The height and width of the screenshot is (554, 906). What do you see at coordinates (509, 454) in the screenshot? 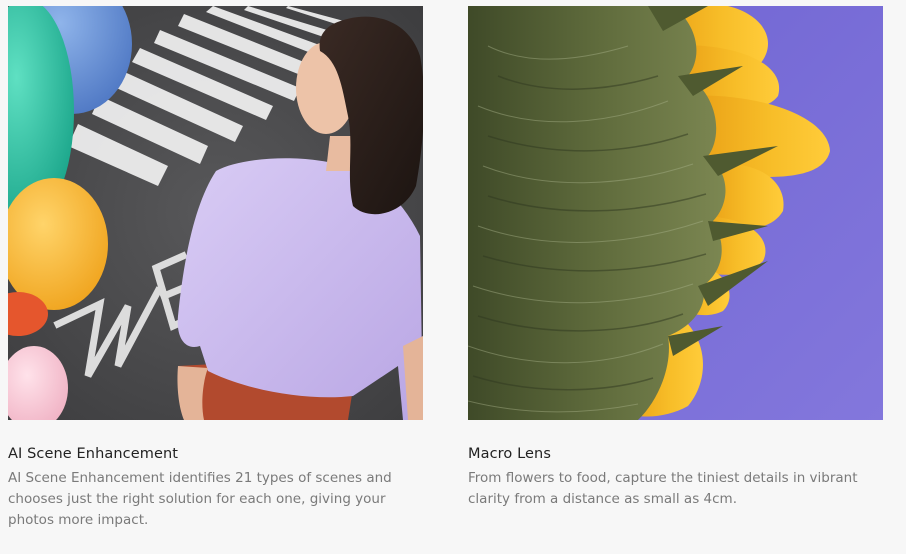
I see `card-title: Macro Lens` at bounding box center [509, 454].